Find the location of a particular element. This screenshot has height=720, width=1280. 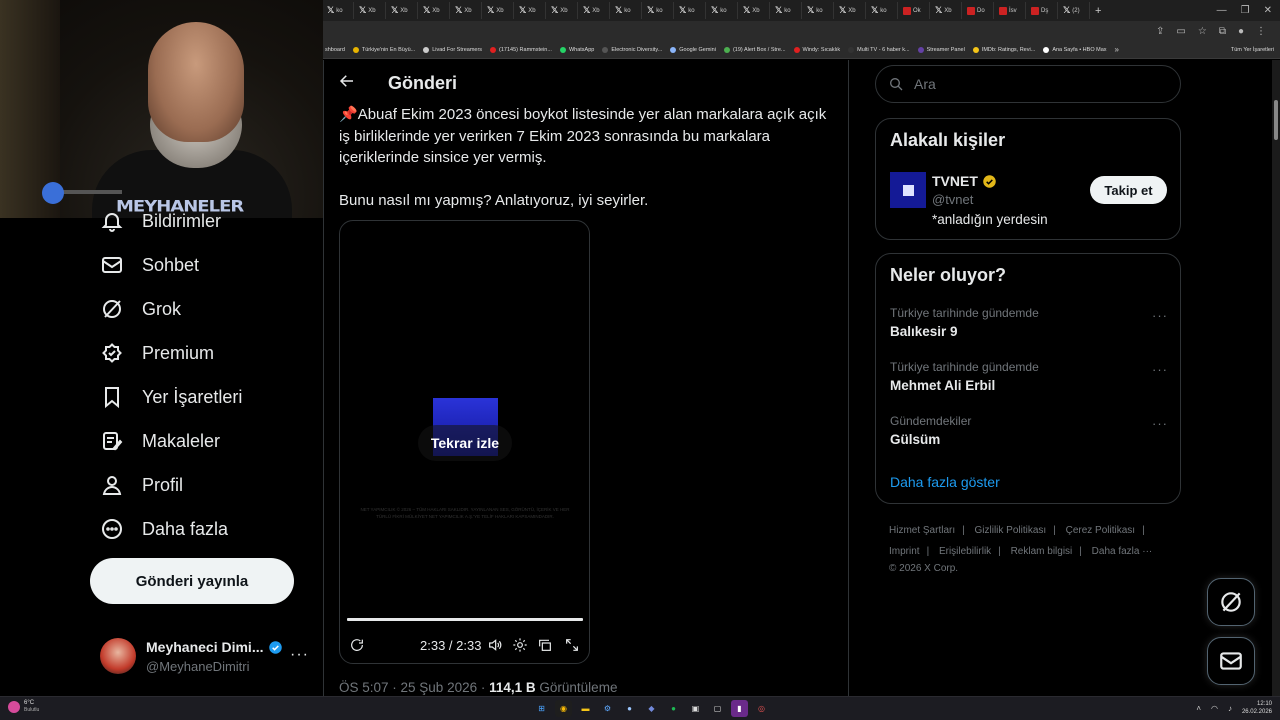

epic-games-icon: ▣ is located at coordinates (695, 708).